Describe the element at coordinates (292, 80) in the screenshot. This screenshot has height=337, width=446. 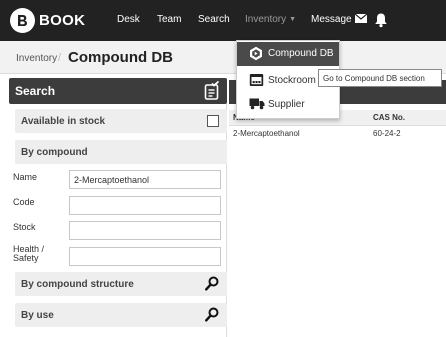
I see `menu-item-stockroom-label: Stockroom` at that location.